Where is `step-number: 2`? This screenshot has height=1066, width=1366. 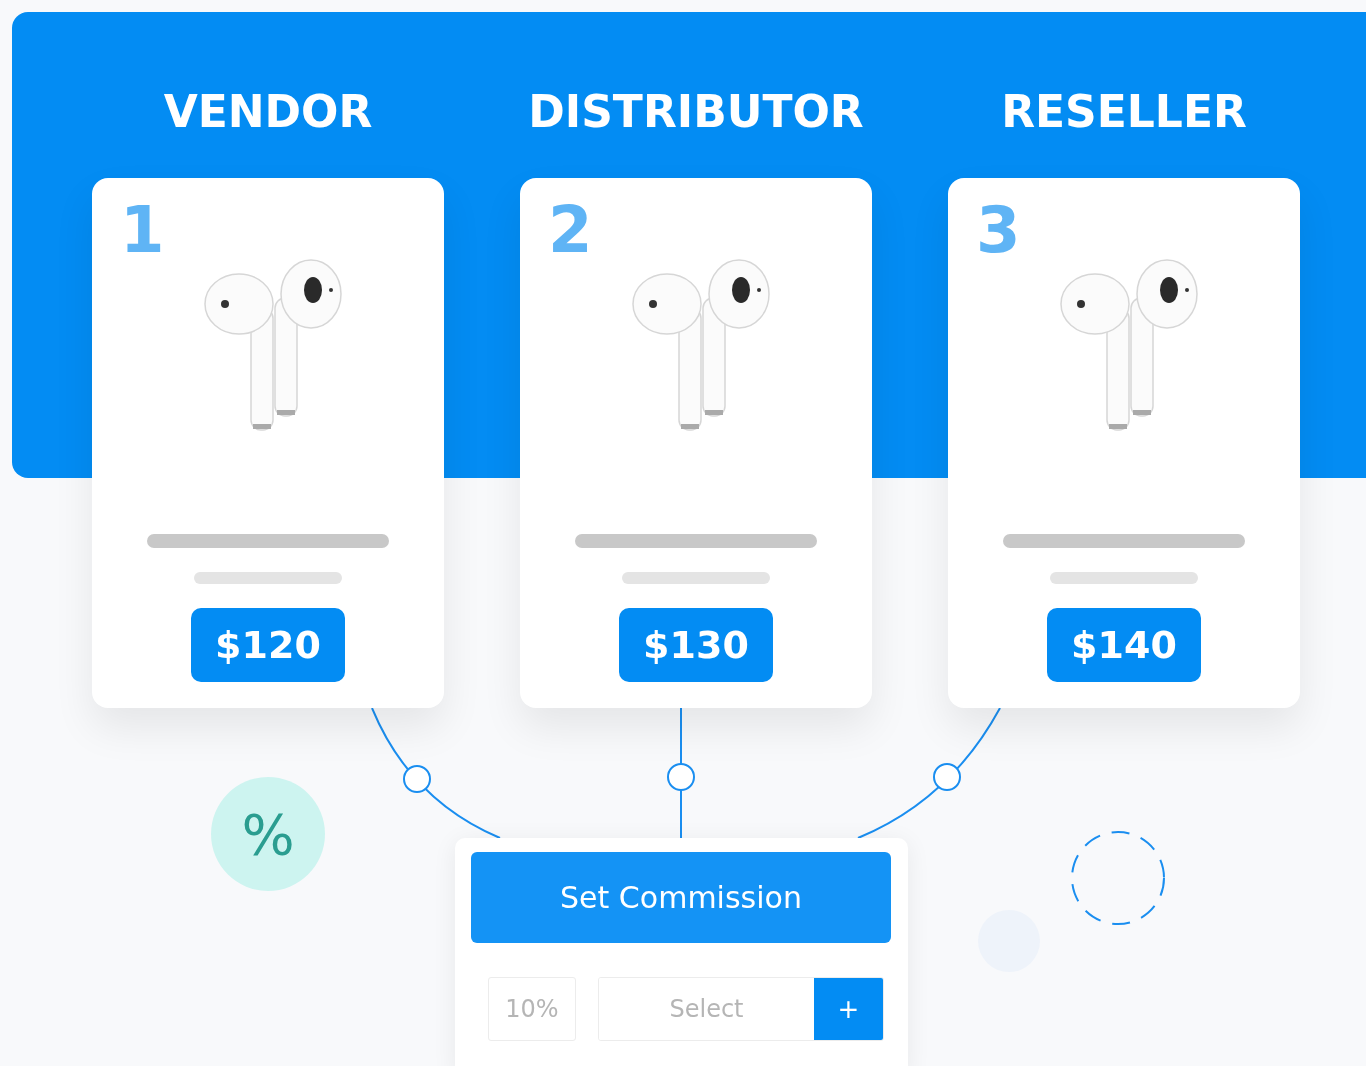
step-number: 2 is located at coordinates (570, 230).